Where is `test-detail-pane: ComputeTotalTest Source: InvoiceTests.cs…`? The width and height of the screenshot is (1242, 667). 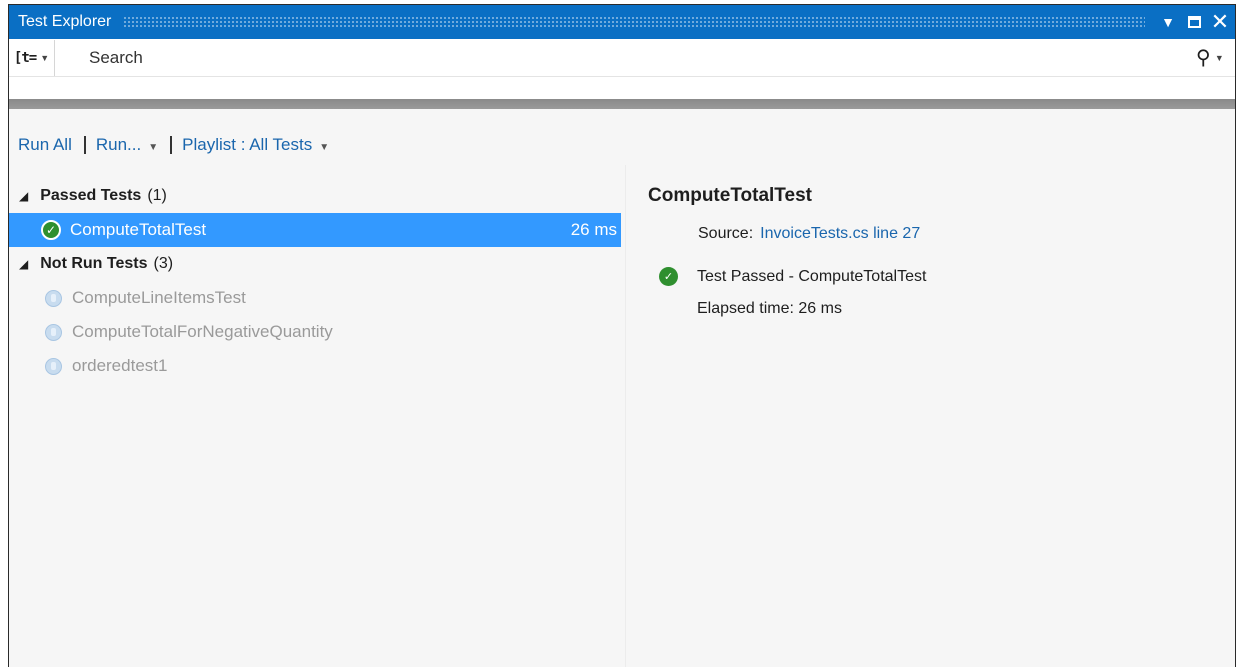 test-detail-pane: ComputeTotalTest Source: InvoiceTests.cs… is located at coordinates (927, 248).